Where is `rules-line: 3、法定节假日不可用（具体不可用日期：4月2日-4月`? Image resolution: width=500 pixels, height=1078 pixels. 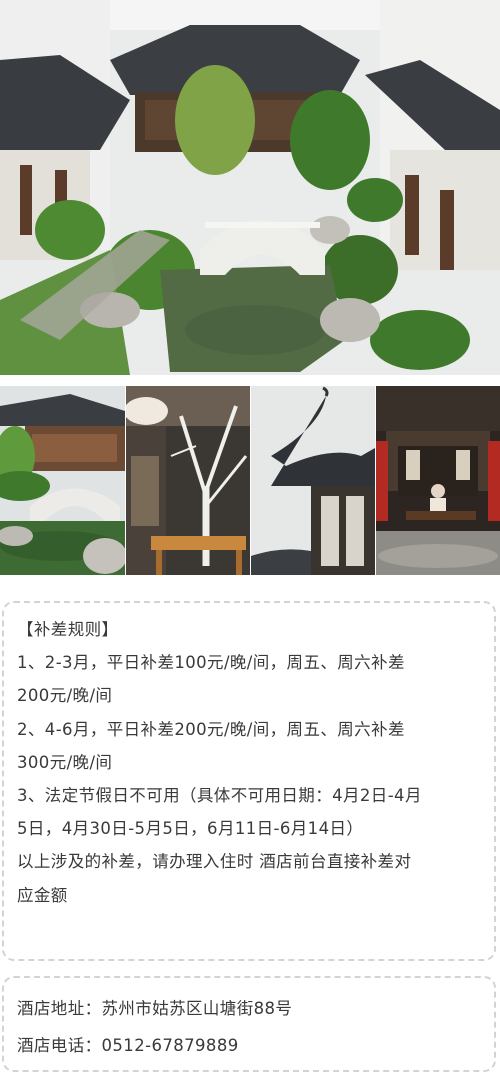
rules-line: 3、法定节假日不可用（具体不可用日期：4月2日-4月 is located at coordinates (219, 796).